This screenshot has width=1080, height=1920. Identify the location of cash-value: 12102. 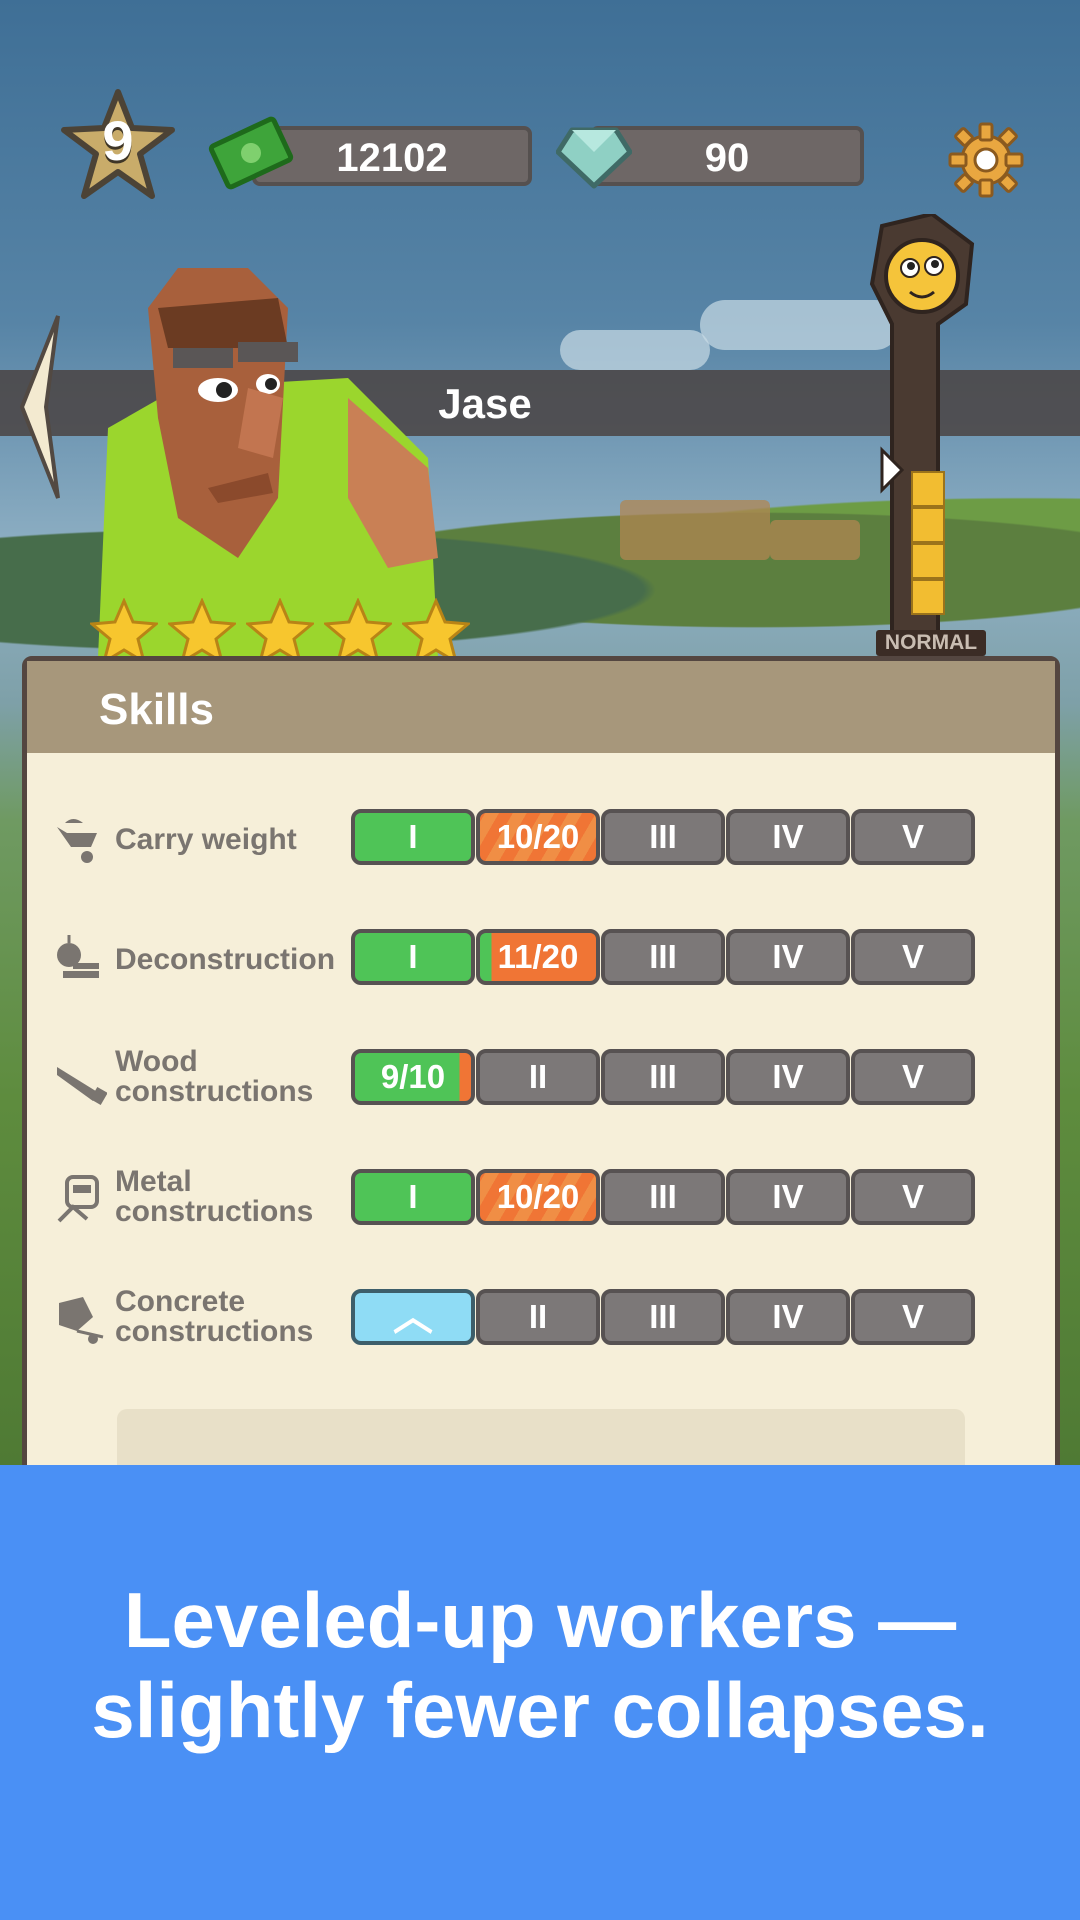
(392, 158).